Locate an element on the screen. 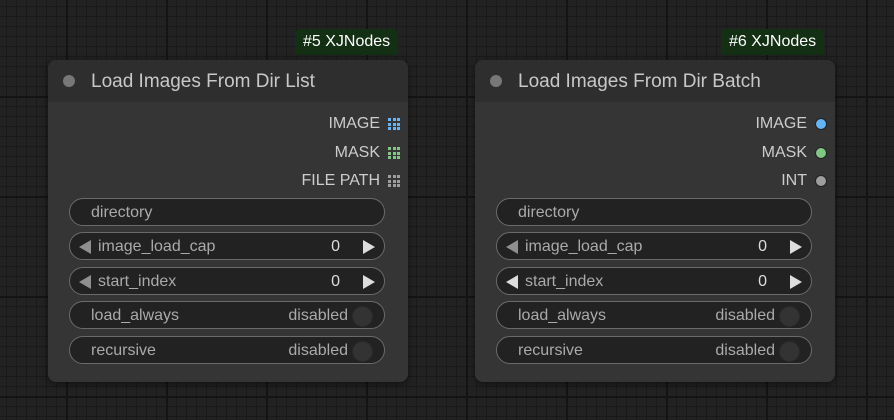  node-header: Load Images From Dir Batch is located at coordinates (655, 81).